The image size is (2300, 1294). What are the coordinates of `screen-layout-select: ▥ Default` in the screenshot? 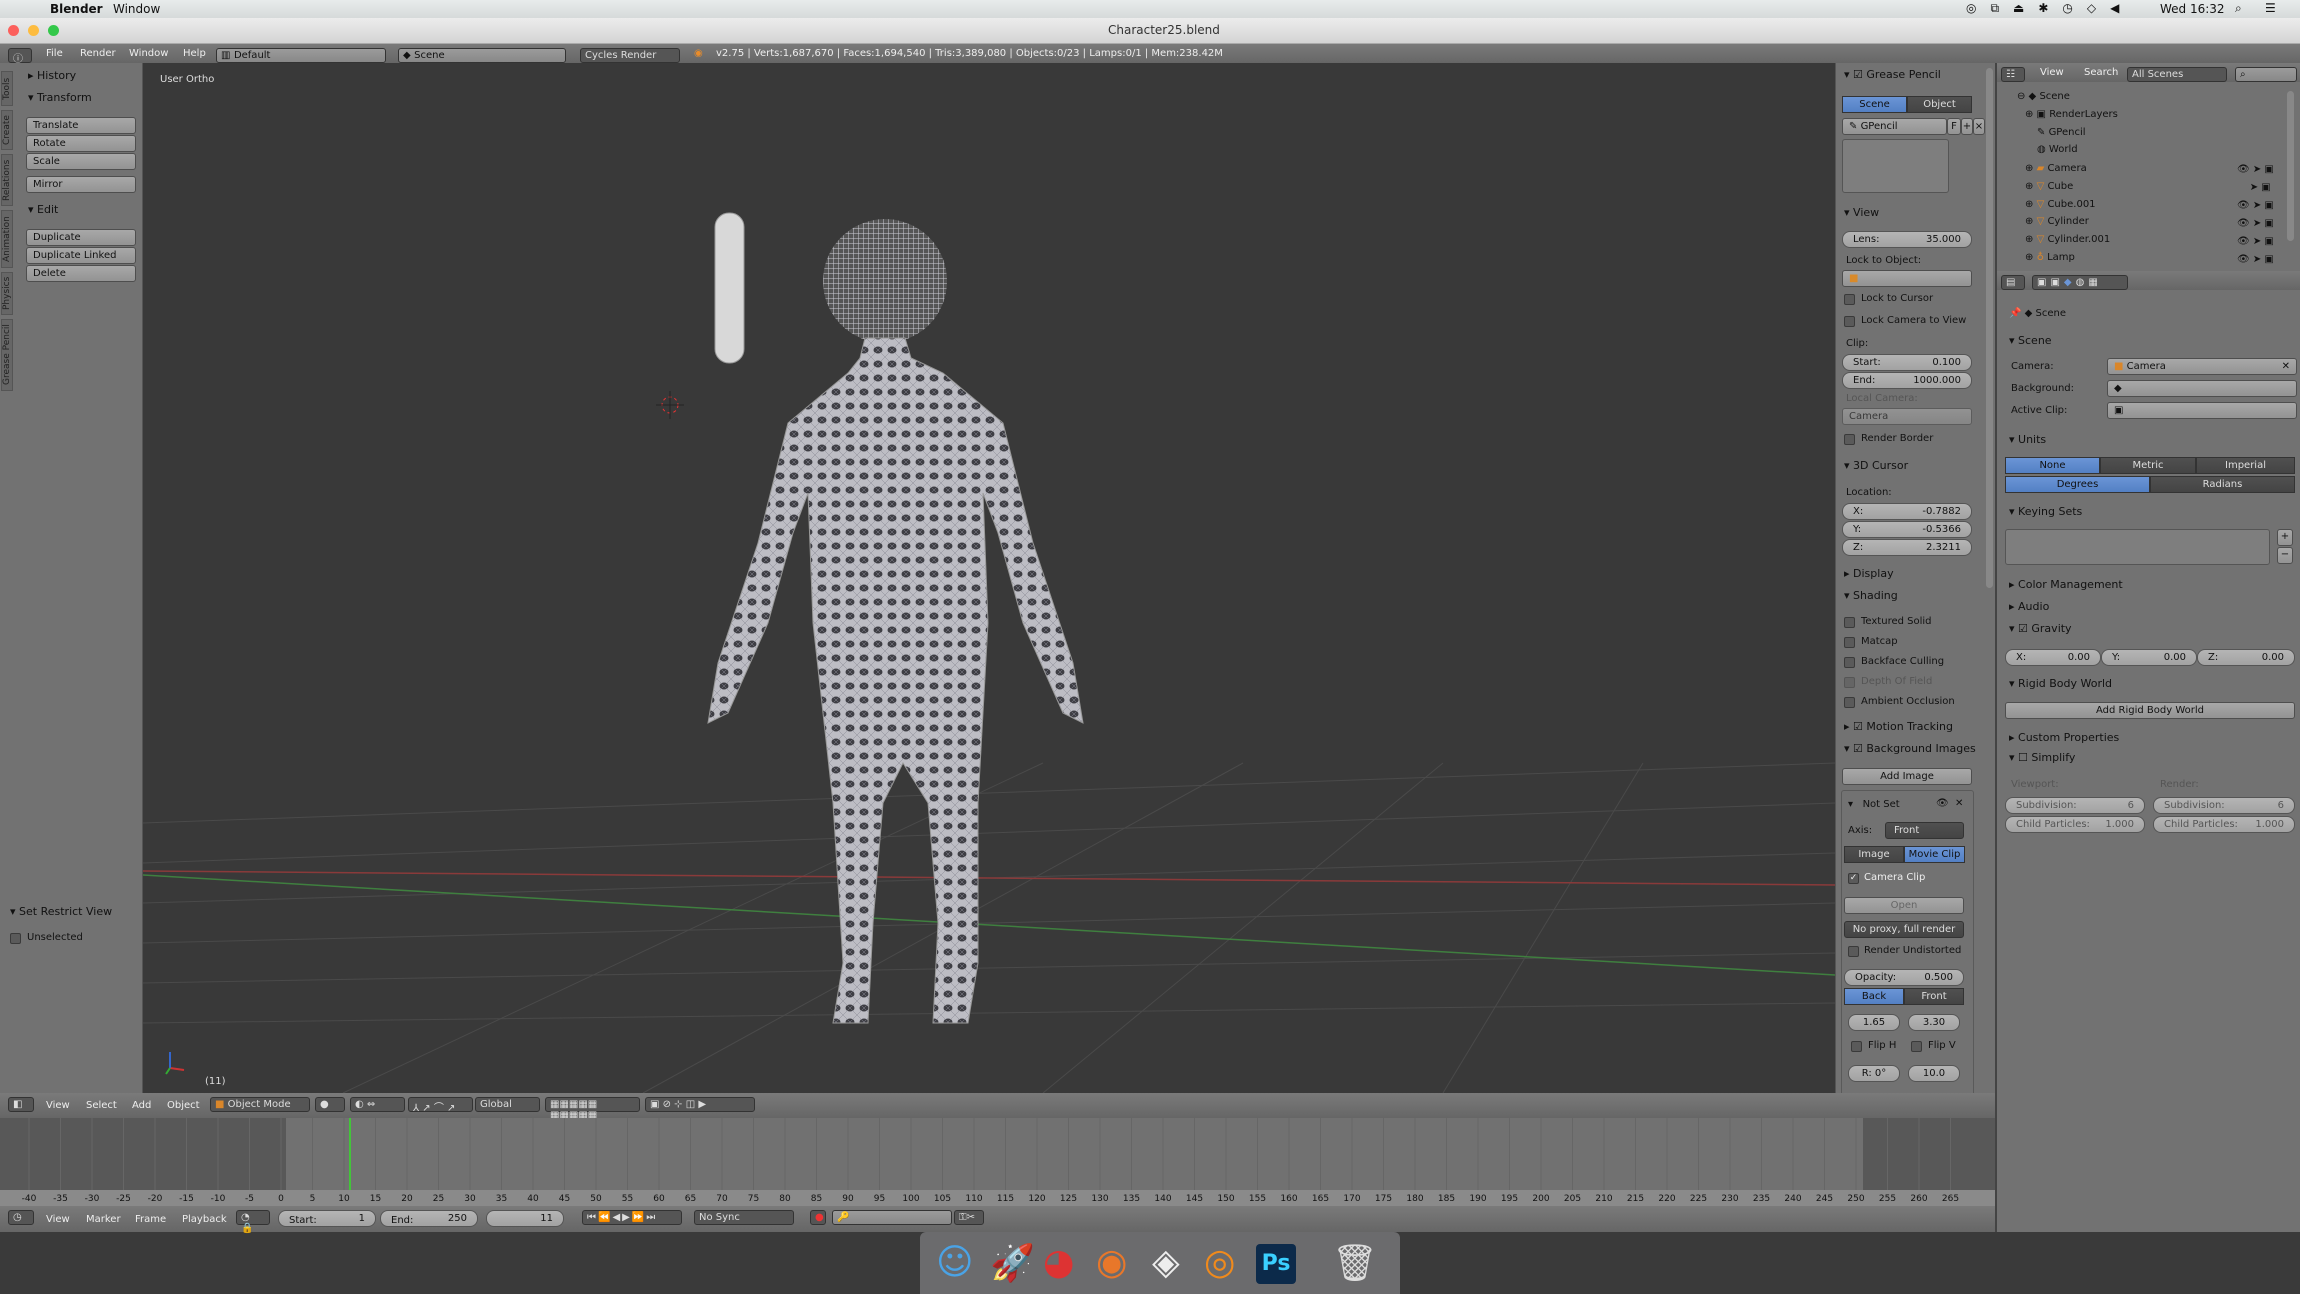 It's located at (301, 55).